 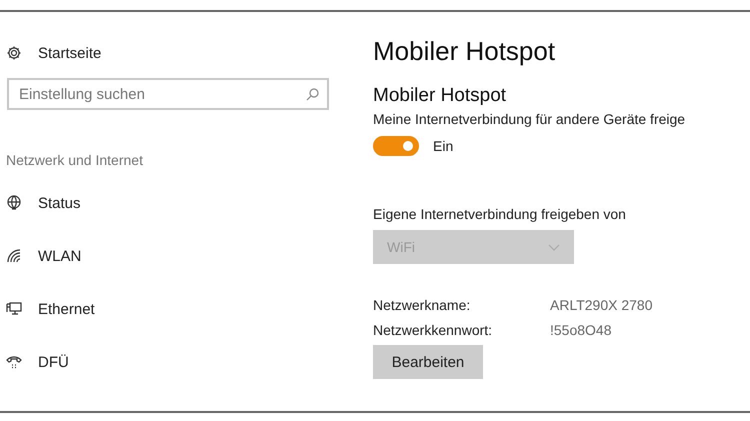 What do you see at coordinates (443, 146) in the screenshot?
I see `toggle-label: Ein` at bounding box center [443, 146].